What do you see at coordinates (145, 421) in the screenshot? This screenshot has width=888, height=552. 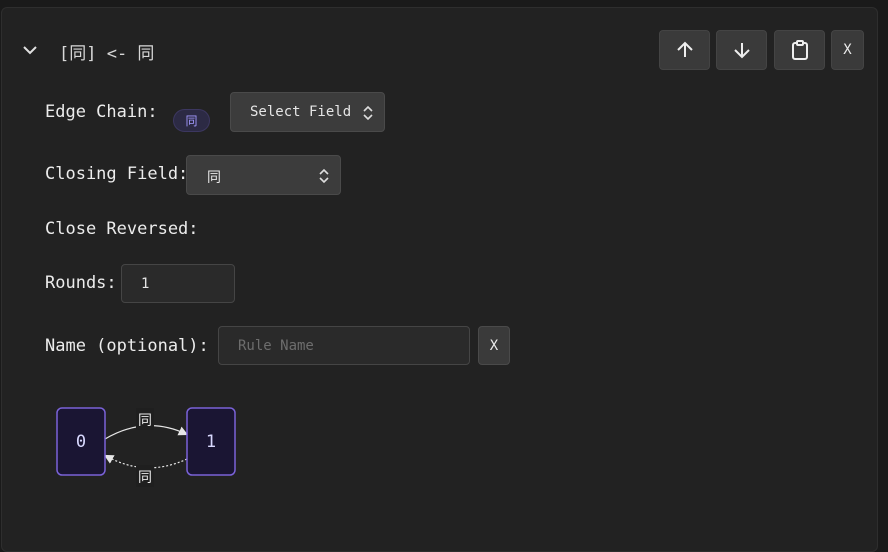 I see `edge-0-to-1-label: 同` at bounding box center [145, 421].